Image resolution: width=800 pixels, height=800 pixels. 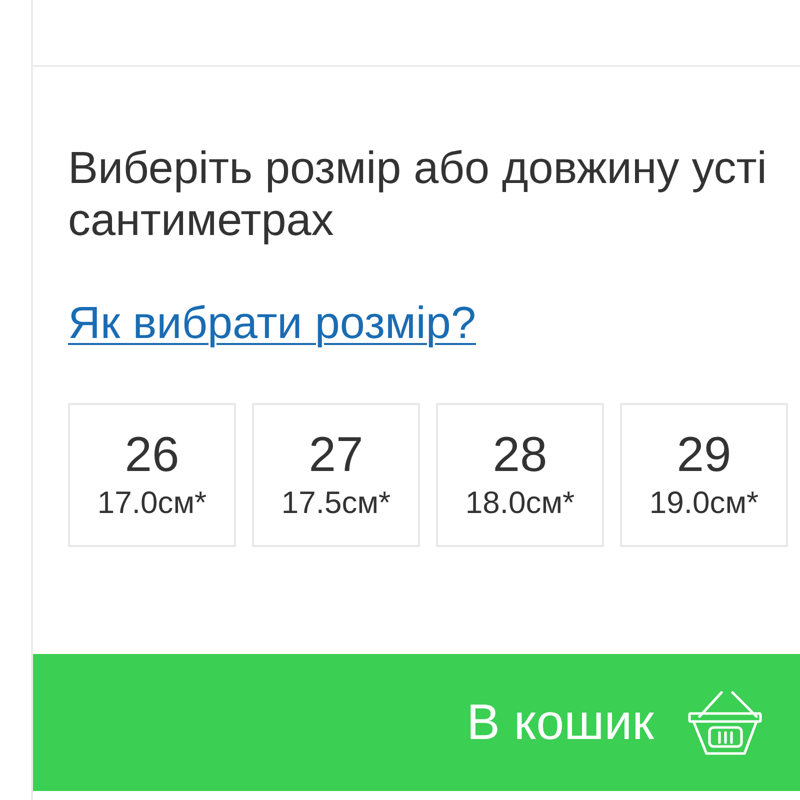 I want to click on size-option: 28 18.0см*, so click(x=520, y=475).